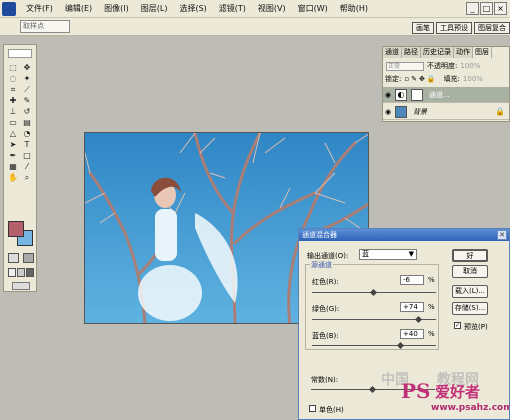 Image resolution: width=510 pixels, height=420 pixels. What do you see at coordinates (21, 286) in the screenshot?
I see `jump-to-imageready-icon` at bounding box center [21, 286].